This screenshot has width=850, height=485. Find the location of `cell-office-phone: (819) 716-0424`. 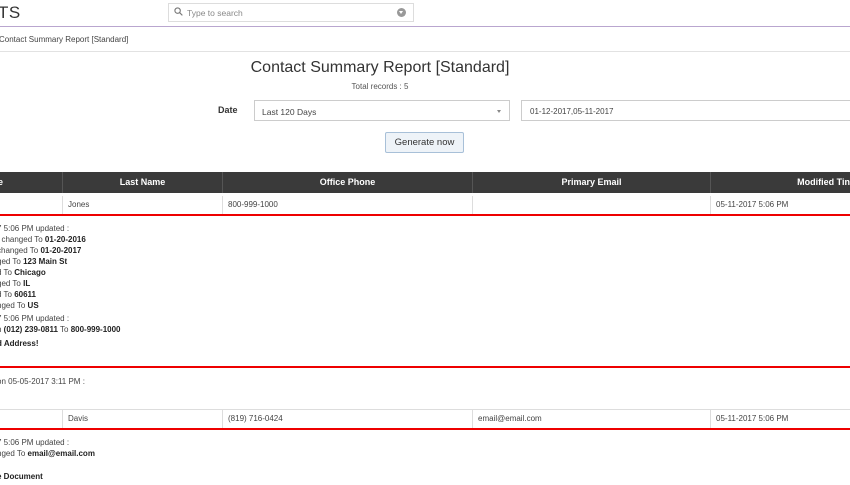

cell-office-phone: (819) 716-0424 is located at coordinates (347, 419).